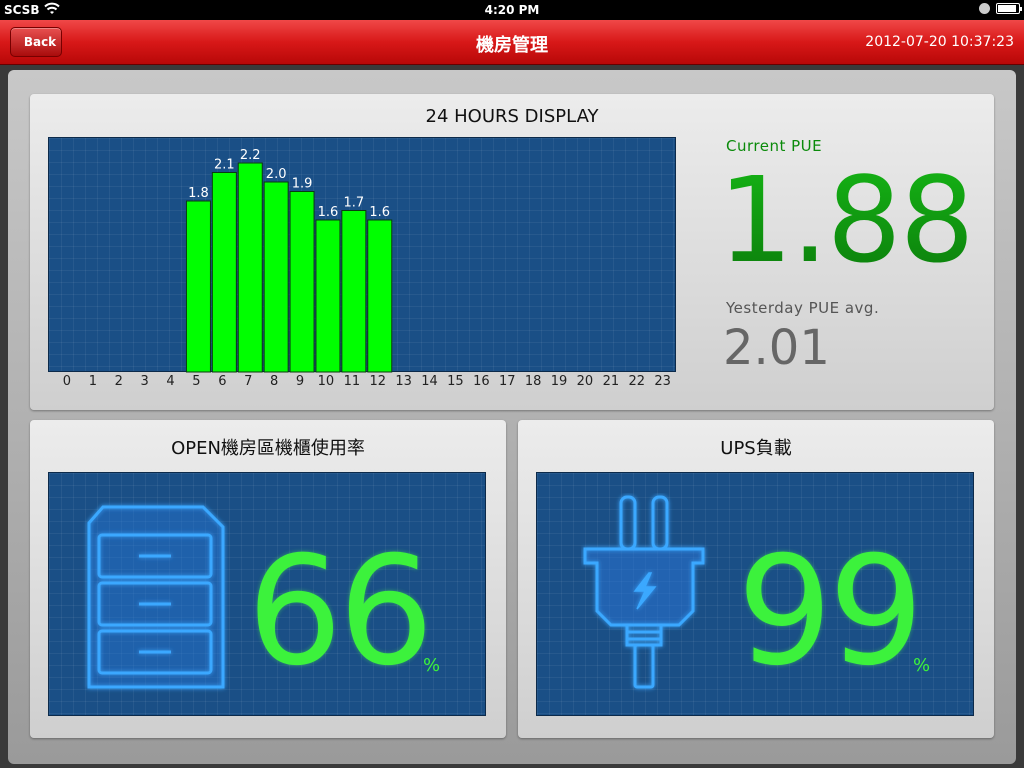 Image resolution: width=1024 pixels, height=768 pixels. What do you see at coordinates (611, 381) in the screenshot?
I see `x-tick-label: 21` at bounding box center [611, 381].